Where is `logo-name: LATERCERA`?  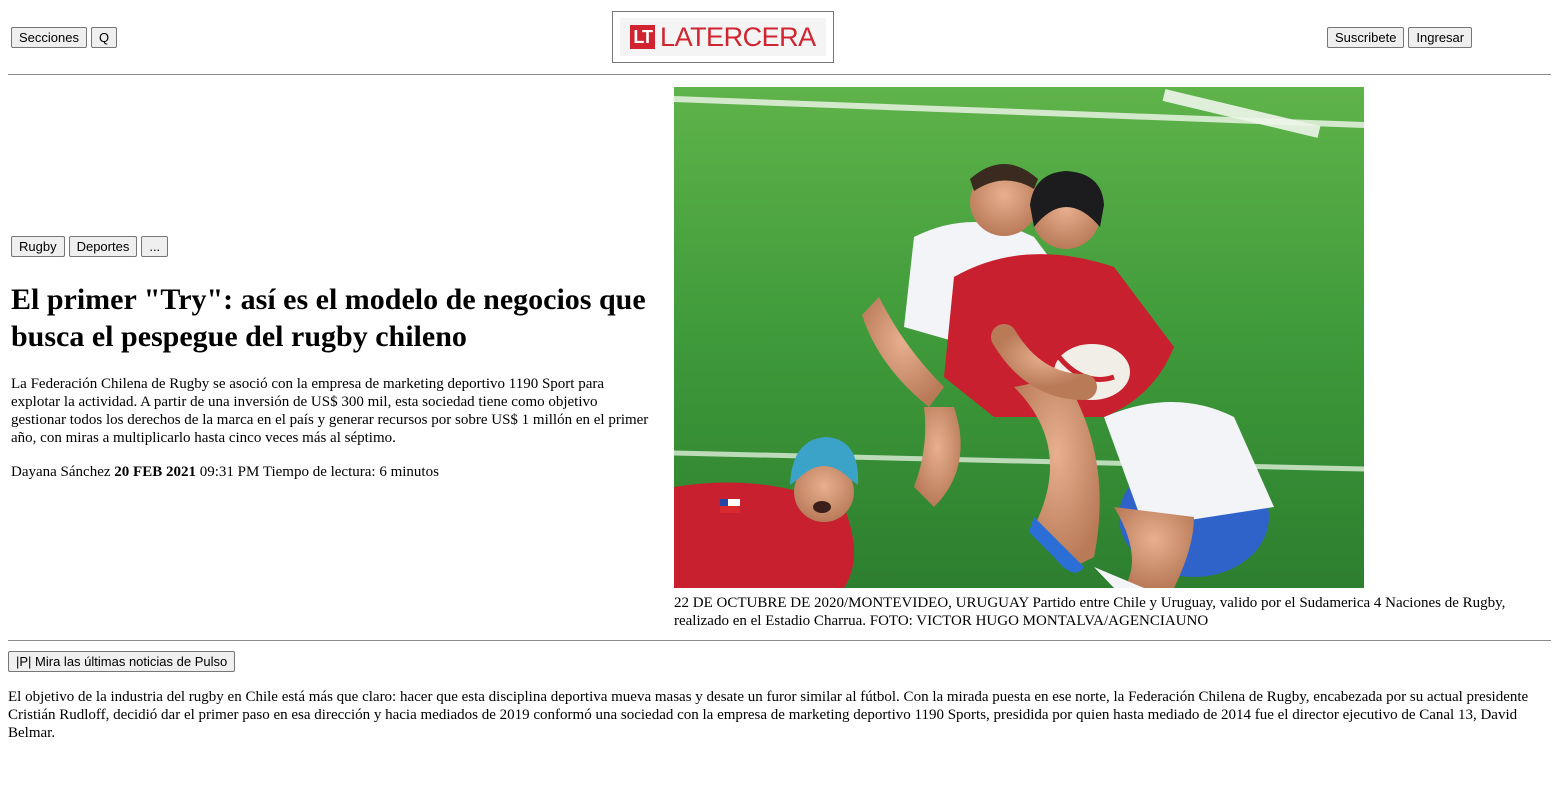
logo-name: LATERCERA is located at coordinates (738, 37).